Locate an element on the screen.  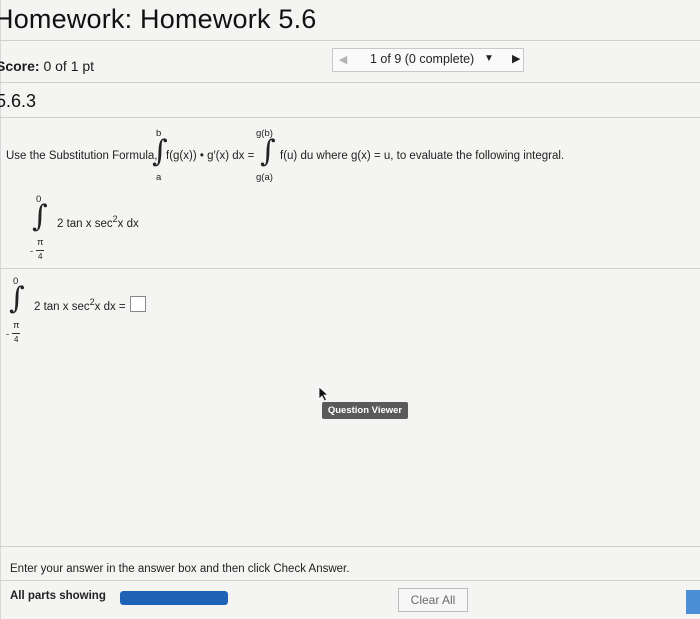
score-value: 0 of 1 pt is located at coordinates (69, 66).